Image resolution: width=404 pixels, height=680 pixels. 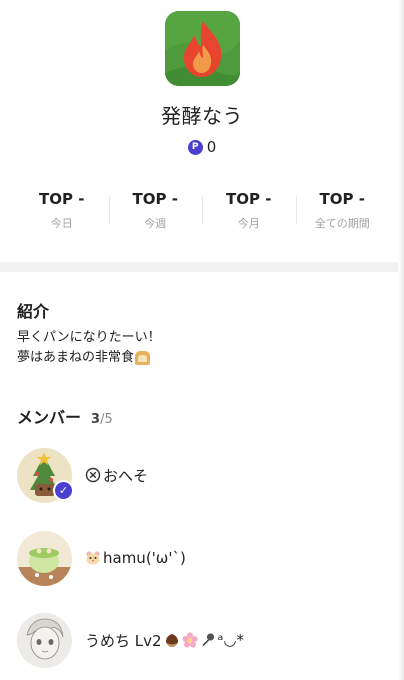 What do you see at coordinates (190, 640) in the screenshot?
I see `cherry-blossom-icon` at bounding box center [190, 640].